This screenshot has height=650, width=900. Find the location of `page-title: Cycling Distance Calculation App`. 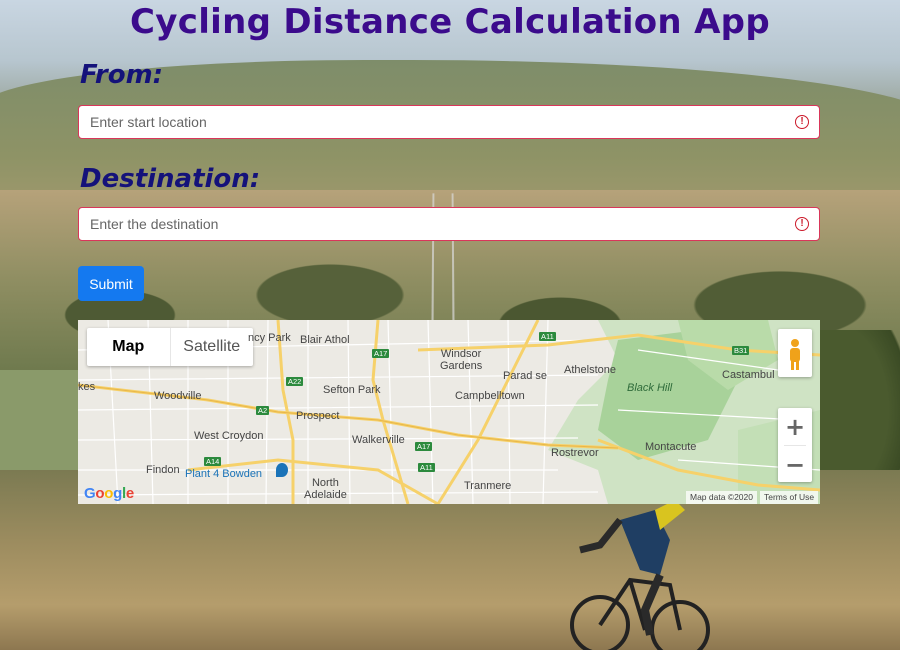

page-title: Cycling Distance Calculation App is located at coordinates (450, 22).